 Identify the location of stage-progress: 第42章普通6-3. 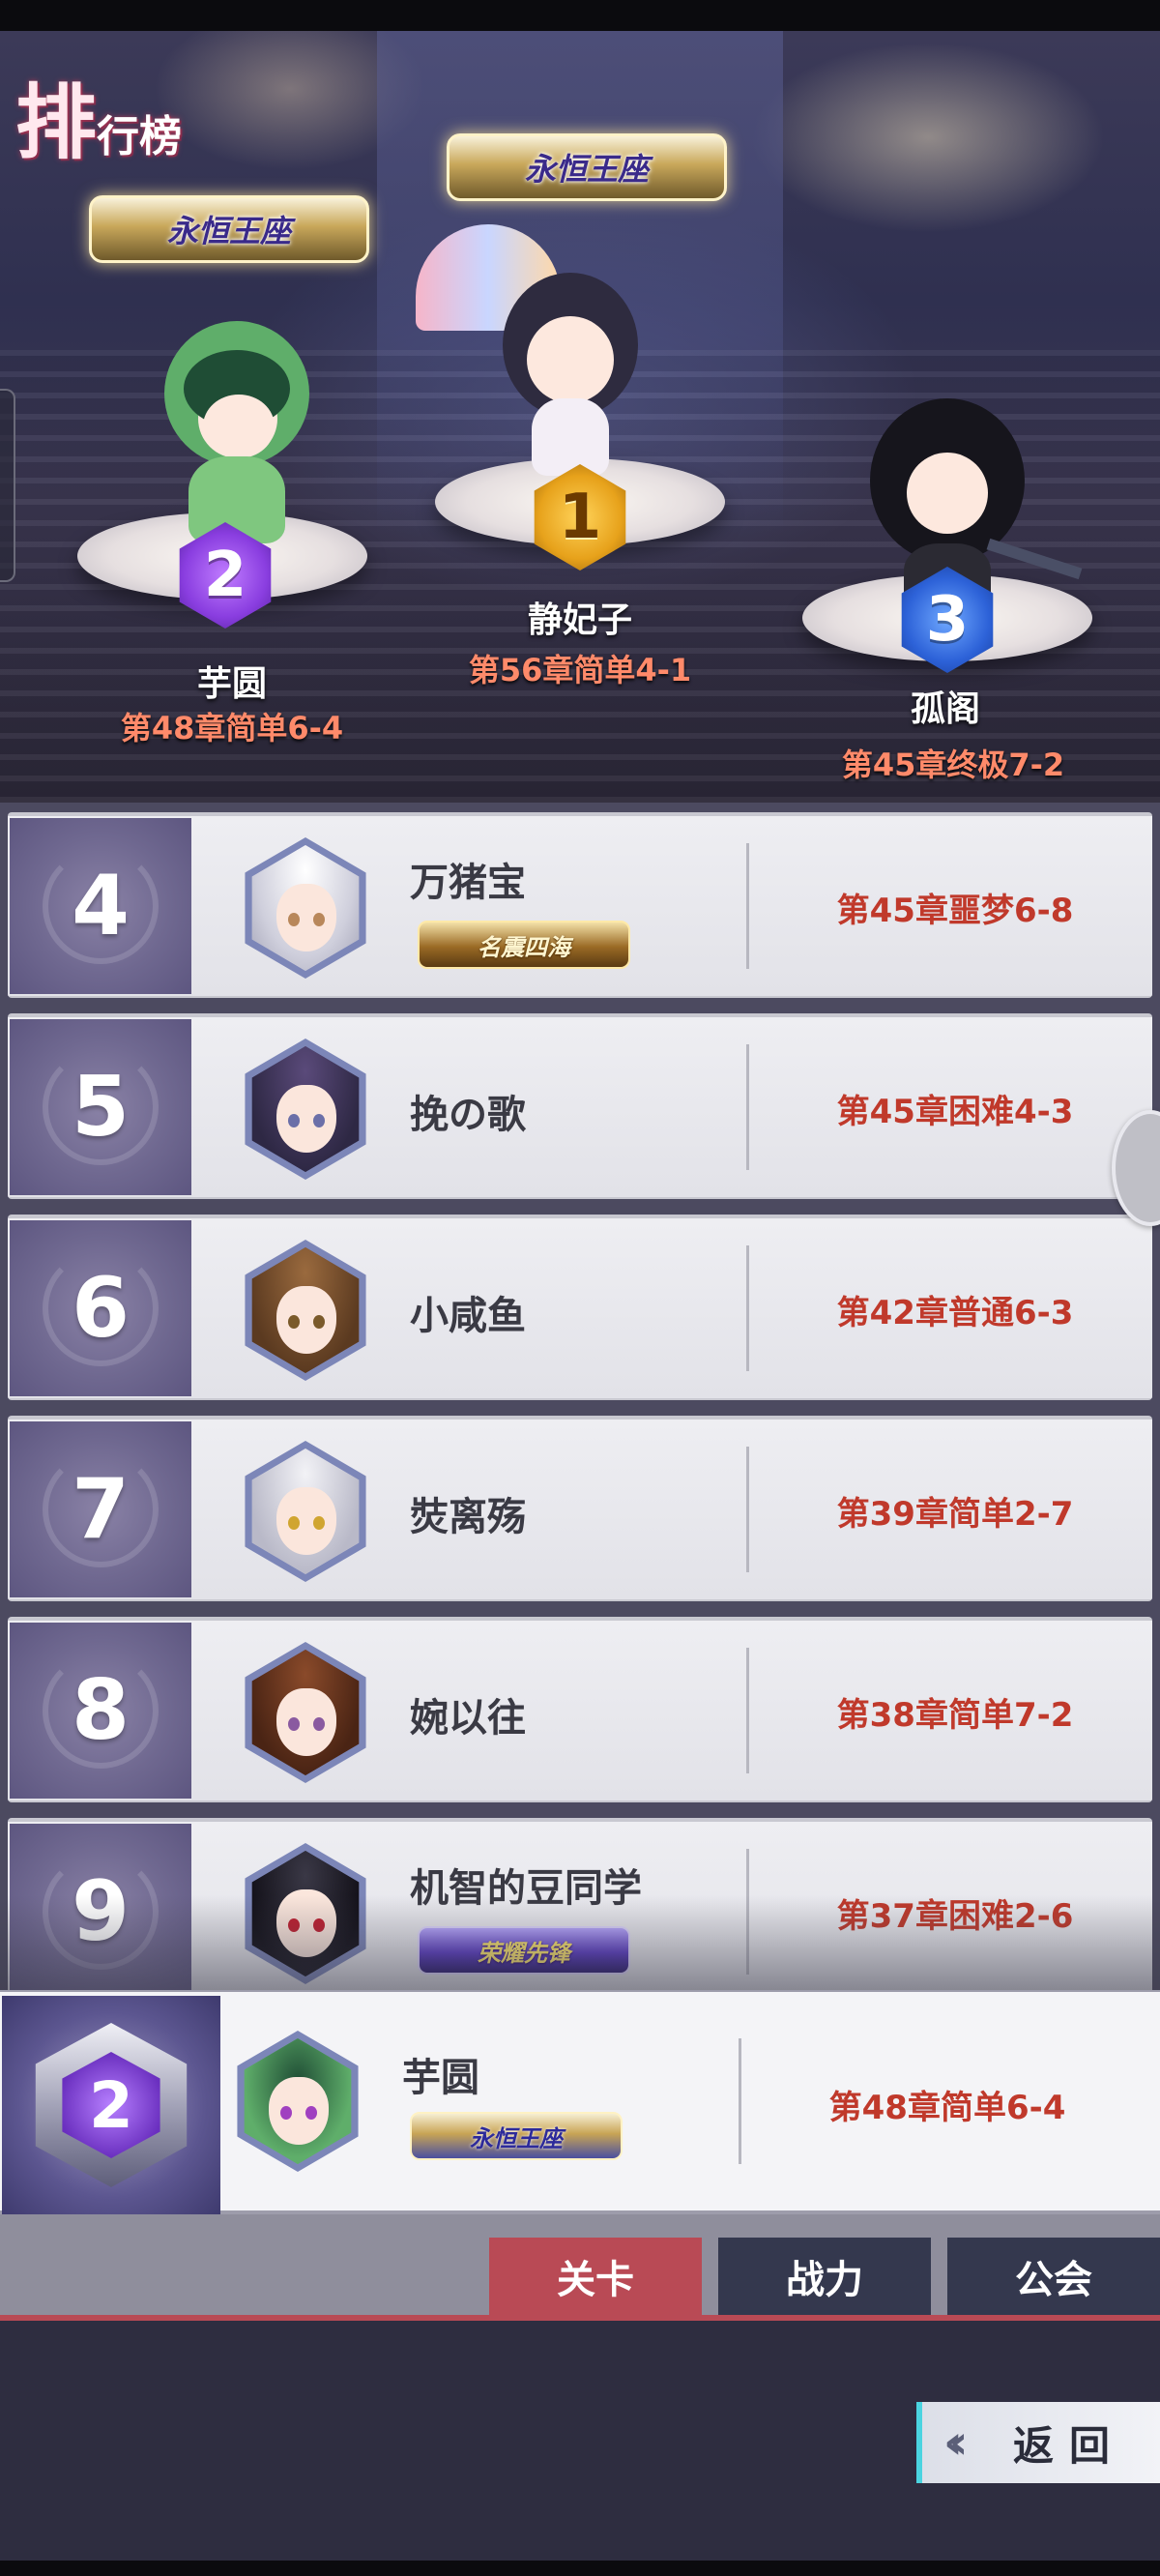
(955, 1313).